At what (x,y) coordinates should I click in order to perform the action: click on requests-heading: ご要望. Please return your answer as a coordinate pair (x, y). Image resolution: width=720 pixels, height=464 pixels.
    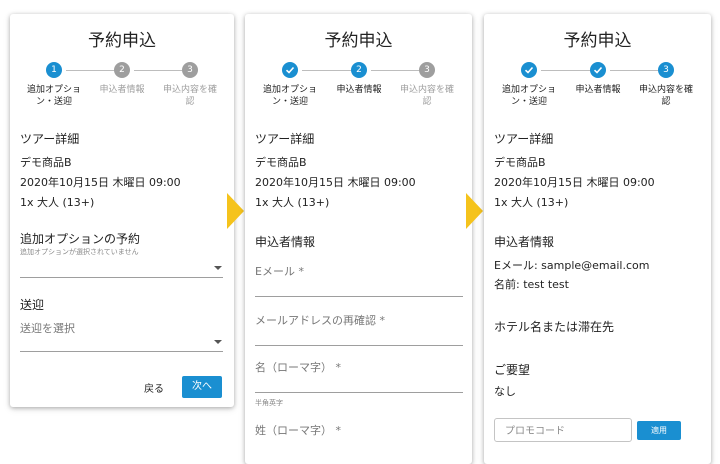
    Looking at the image, I should click on (512, 370).